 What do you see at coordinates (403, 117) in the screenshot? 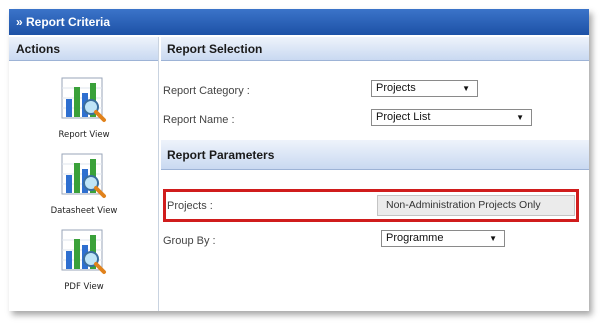
I see `report-name-value: Project List` at bounding box center [403, 117].